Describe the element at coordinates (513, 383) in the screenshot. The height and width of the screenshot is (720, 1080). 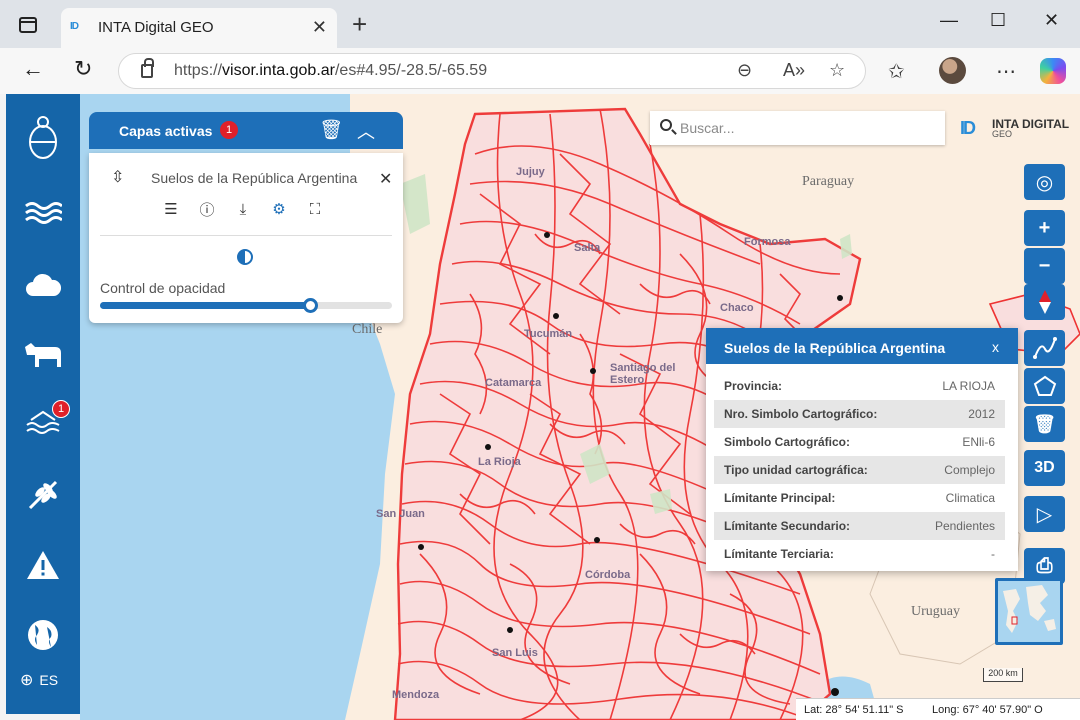
I see `label-catamarca: Catamarca` at that location.